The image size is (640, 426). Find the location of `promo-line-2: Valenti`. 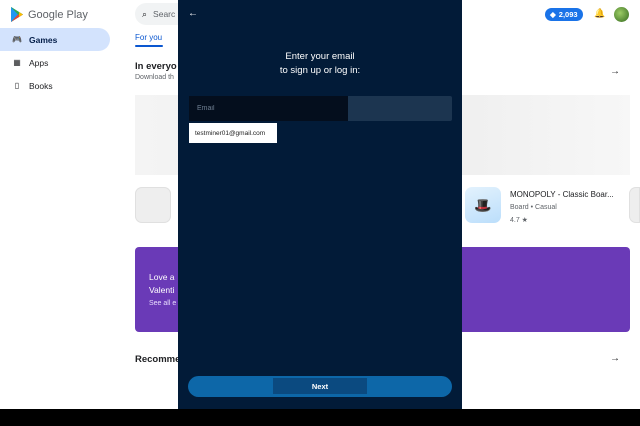

promo-line-2: Valenti is located at coordinates (162, 290).